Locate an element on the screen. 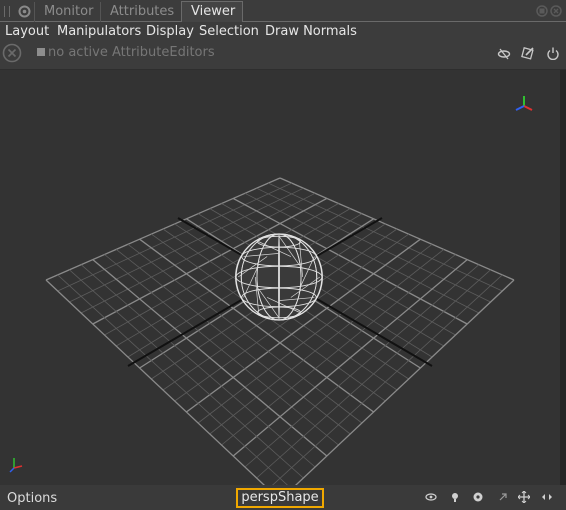  move-icon is located at coordinates (524, 497).